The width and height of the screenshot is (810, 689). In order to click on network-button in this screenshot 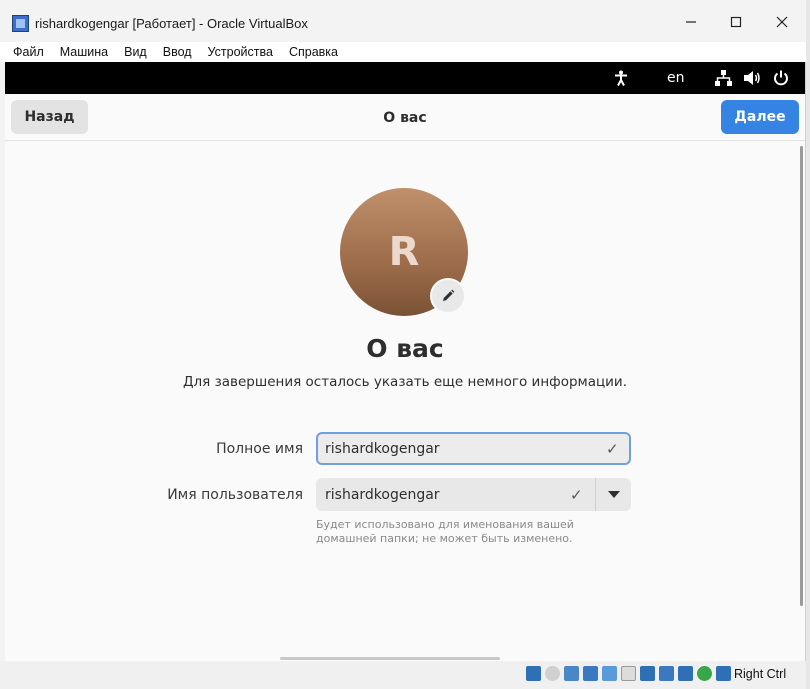, I will do `click(723, 78)`.